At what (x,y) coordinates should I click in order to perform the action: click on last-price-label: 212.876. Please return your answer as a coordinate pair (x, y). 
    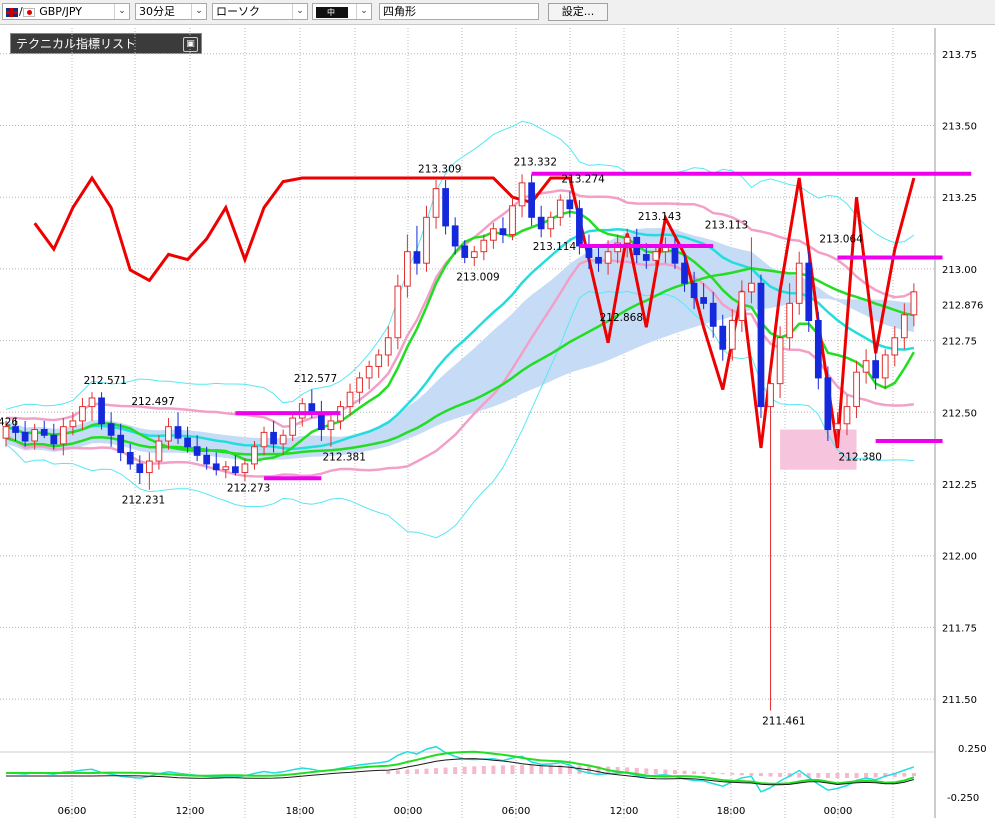
    Looking at the image, I should click on (962, 305).